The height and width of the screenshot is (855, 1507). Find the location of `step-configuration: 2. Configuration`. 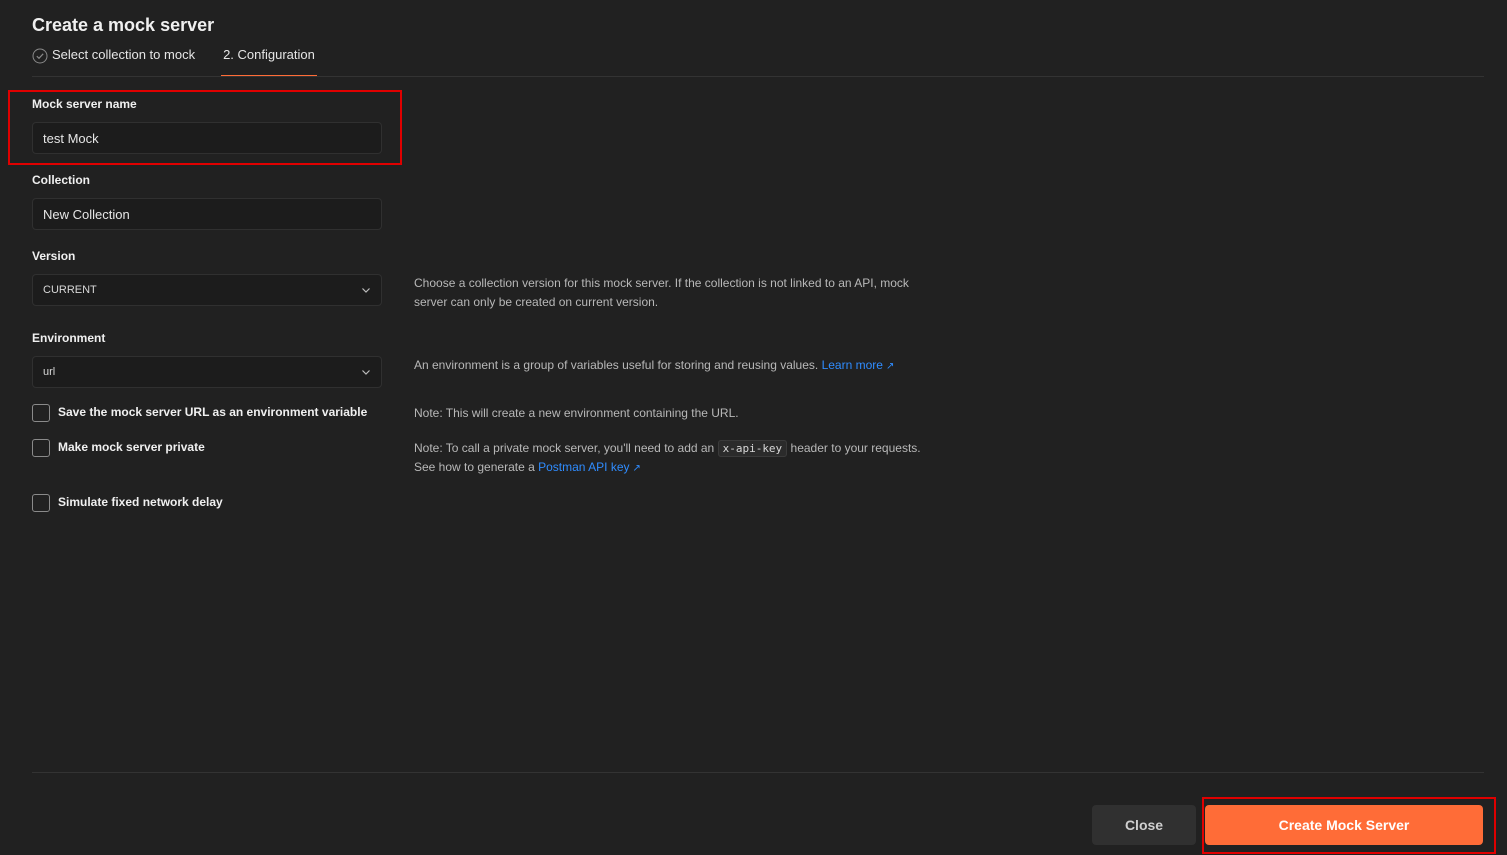

step-configuration: 2. Configuration is located at coordinates (269, 62).